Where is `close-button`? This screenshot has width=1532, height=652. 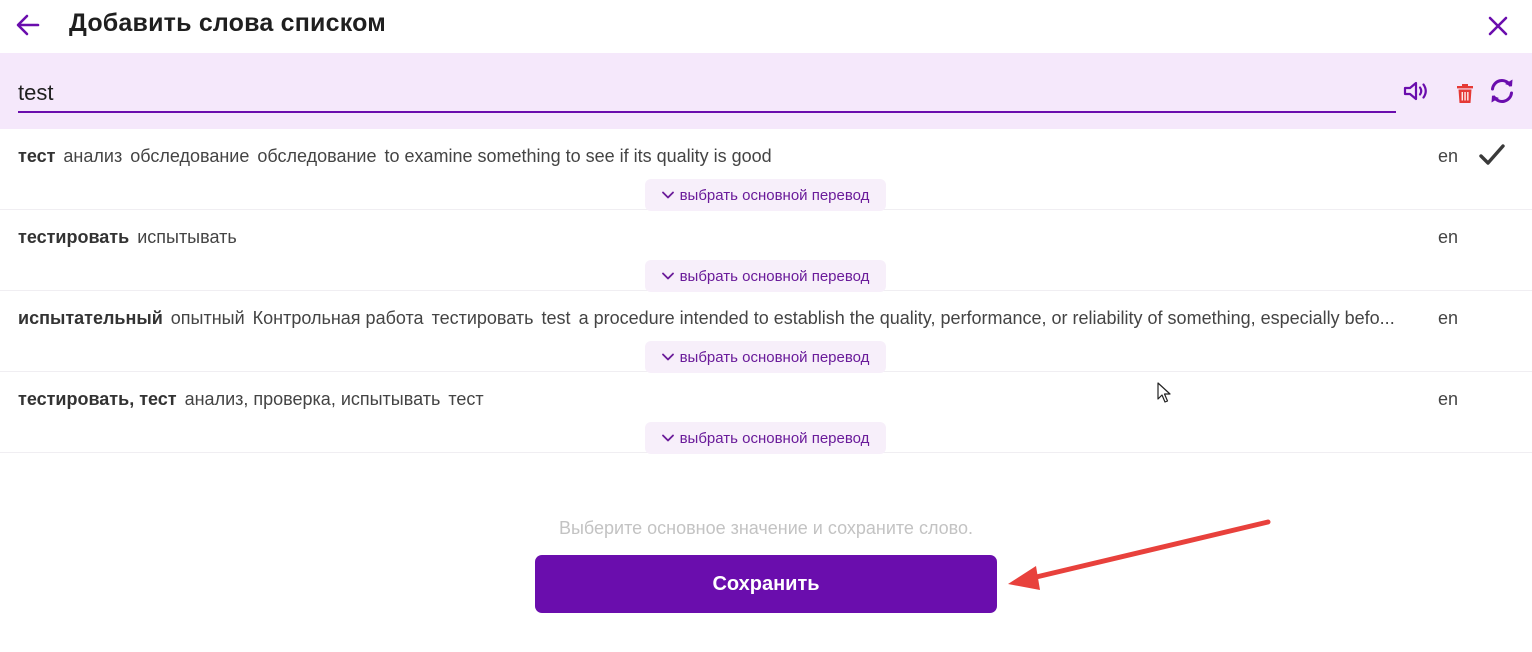
close-button is located at coordinates (1498, 26).